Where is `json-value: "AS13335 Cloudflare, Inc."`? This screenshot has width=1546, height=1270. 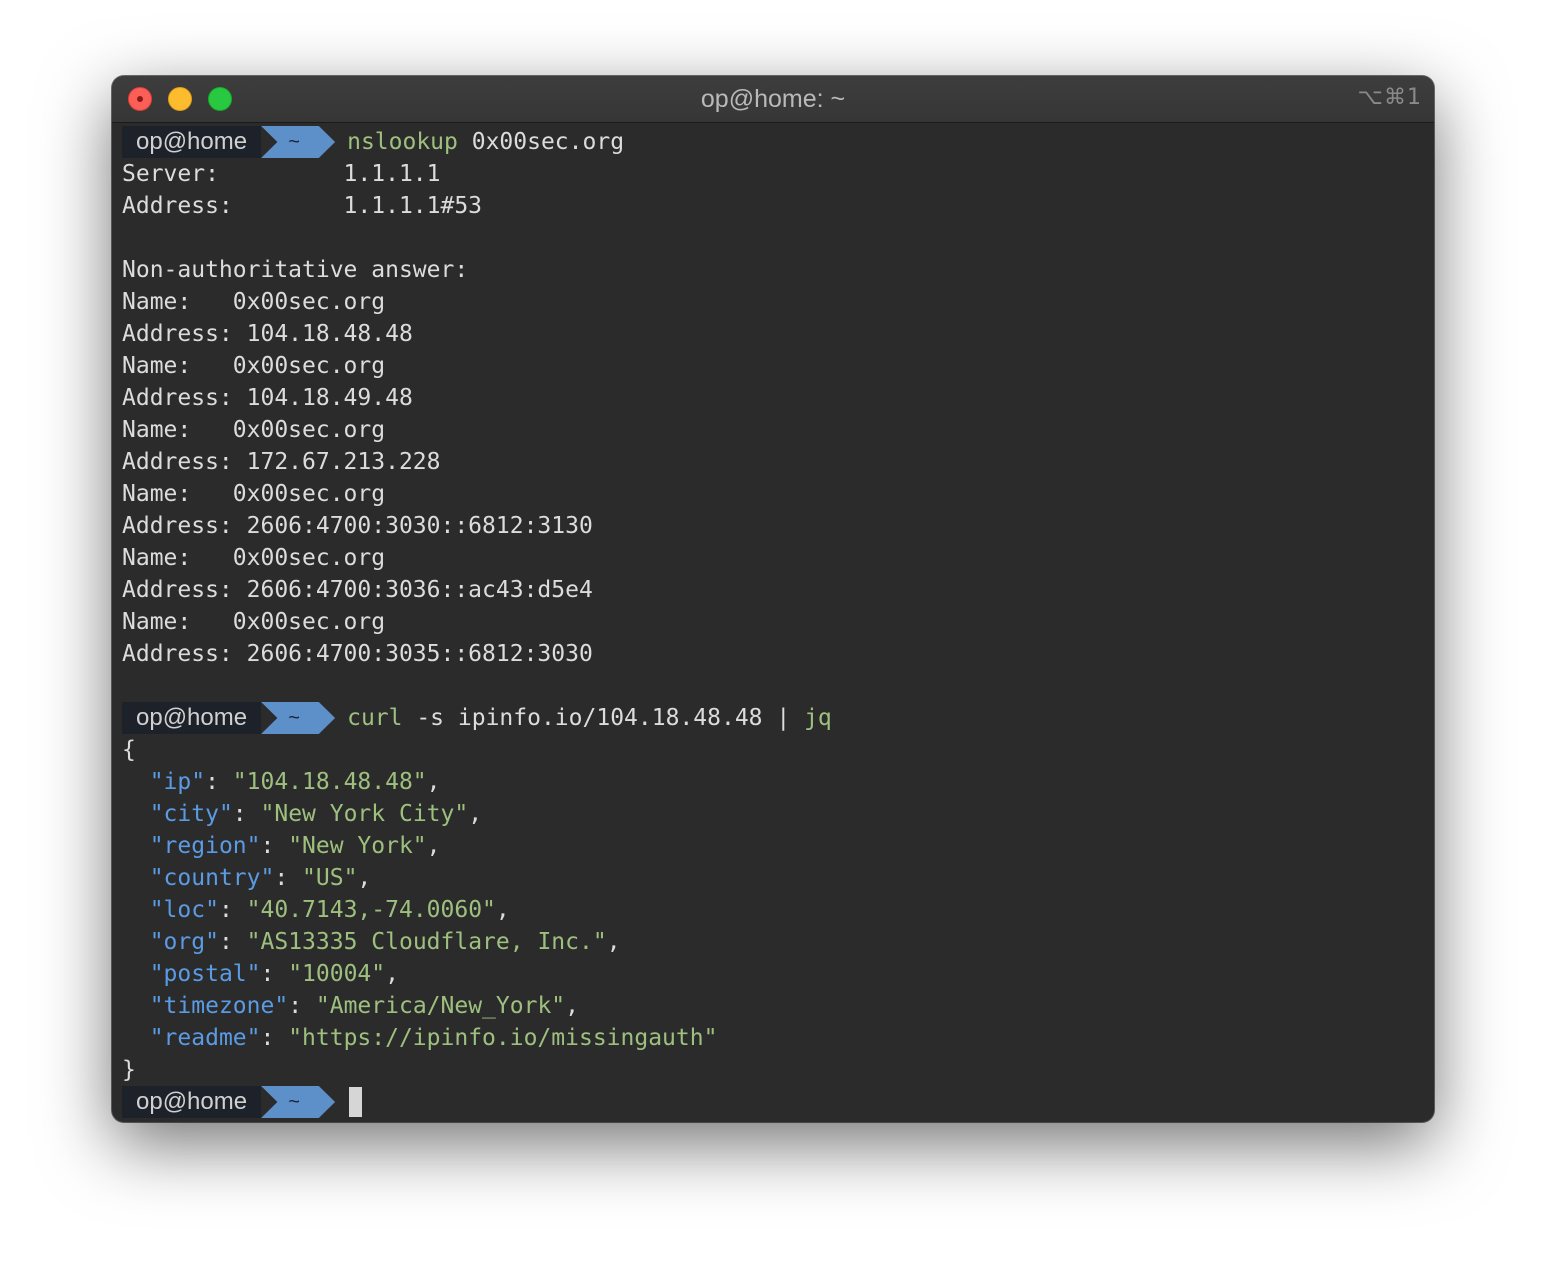 json-value: "AS13335 Cloudflare, Inc." is located at coordinates (426, 942).